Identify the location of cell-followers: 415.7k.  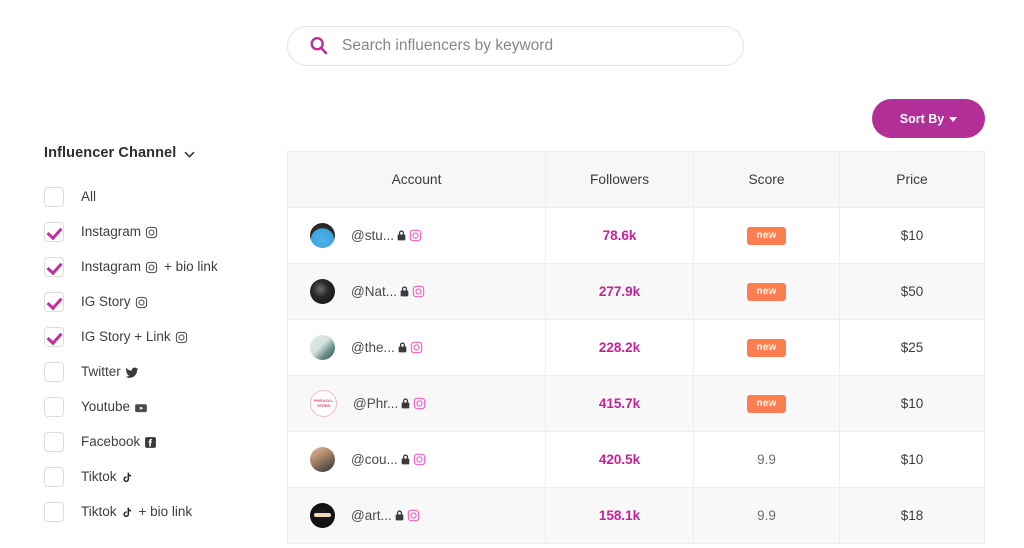
(620, 403).